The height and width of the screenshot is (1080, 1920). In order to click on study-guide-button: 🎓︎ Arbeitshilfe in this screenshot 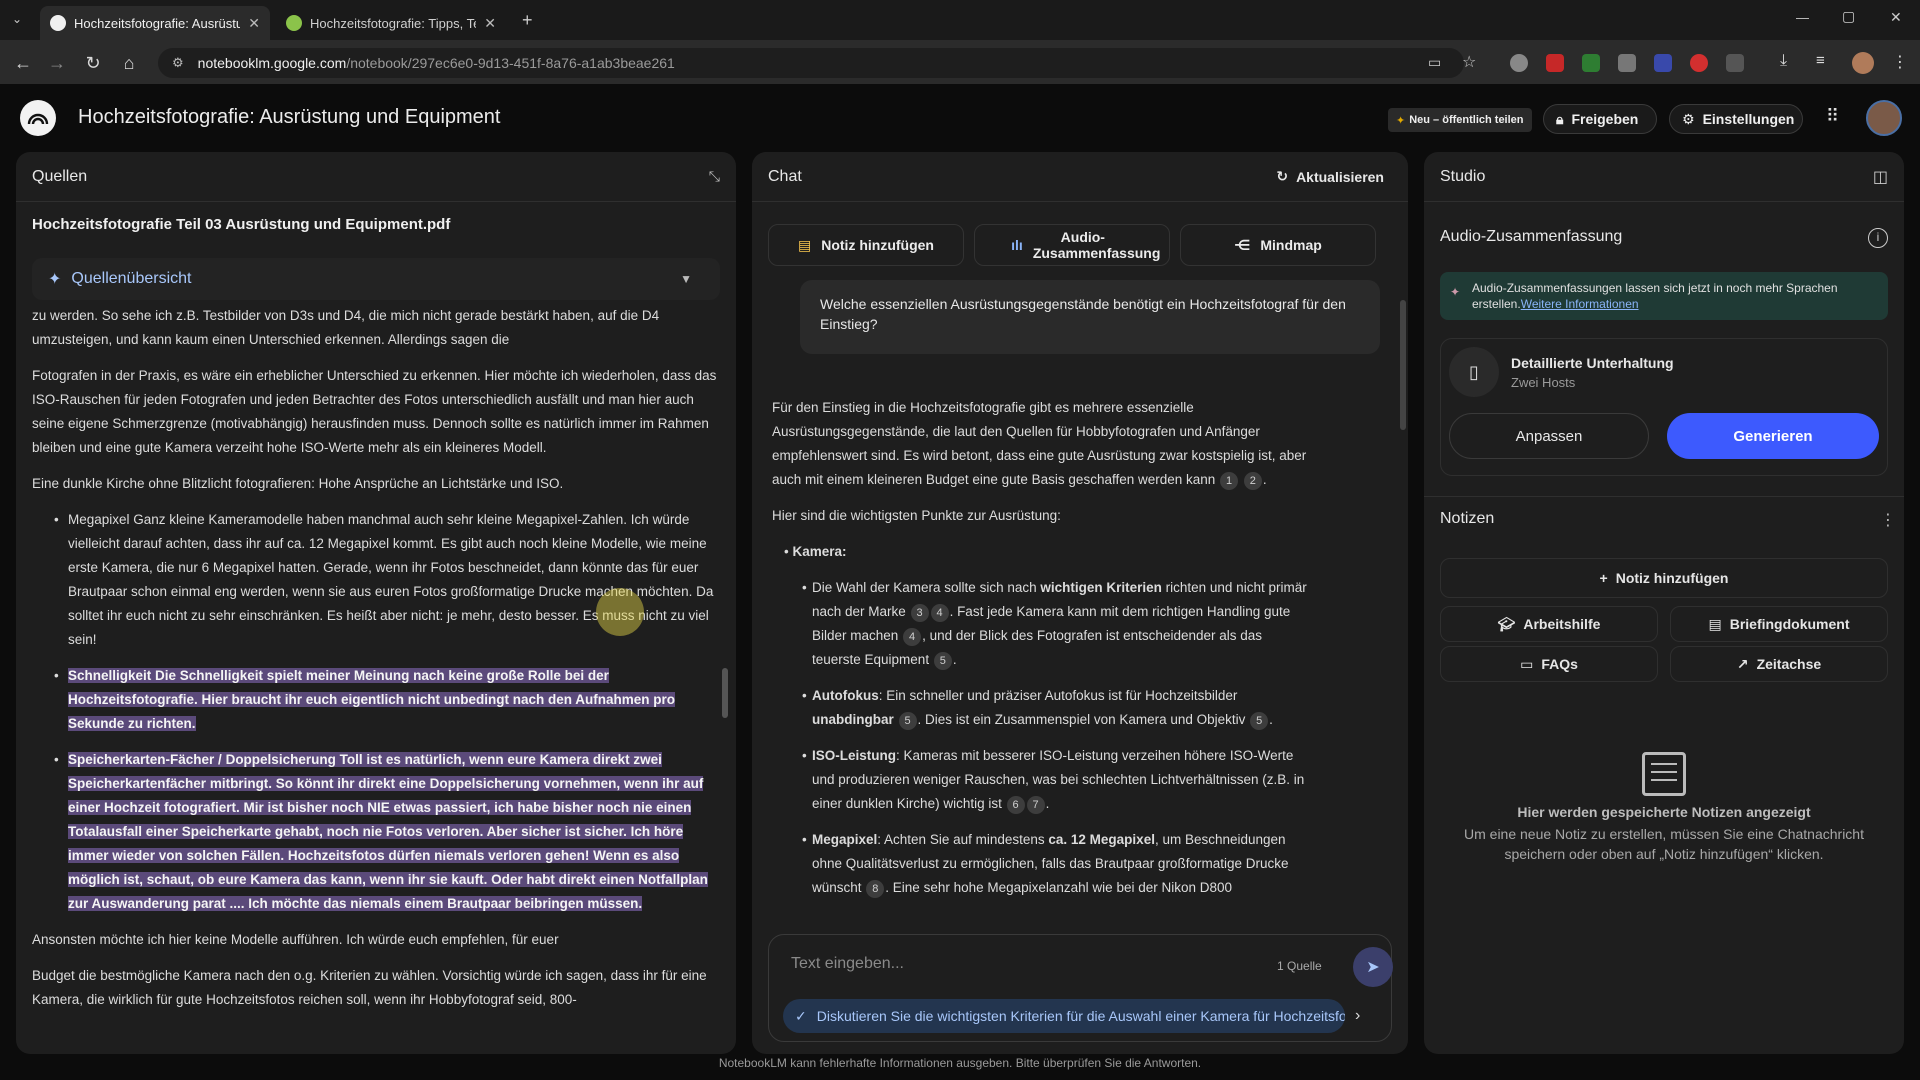, I will do `click(1549, 624)`.